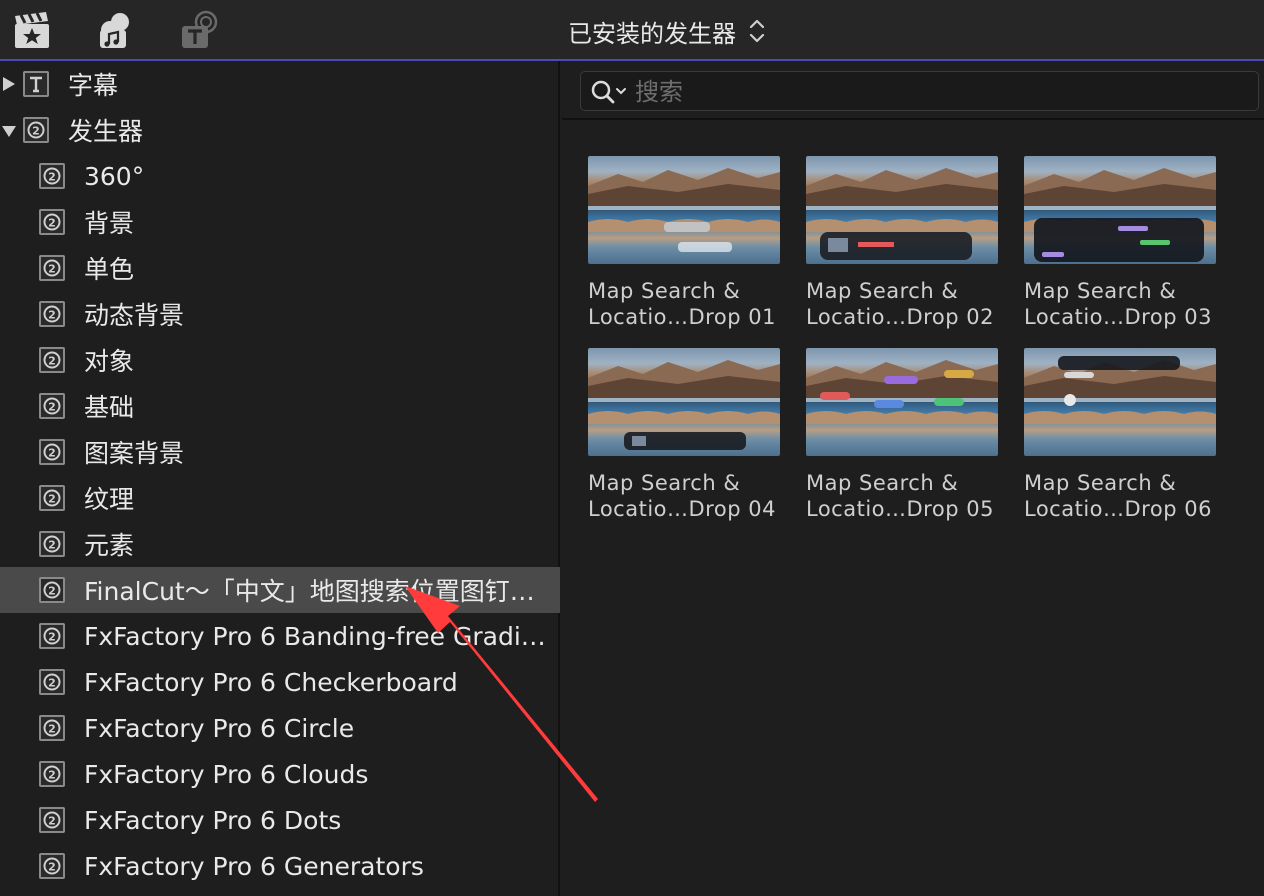  I want to click on caption-line-2: Locatio…Drop 01, so click(682, 317).